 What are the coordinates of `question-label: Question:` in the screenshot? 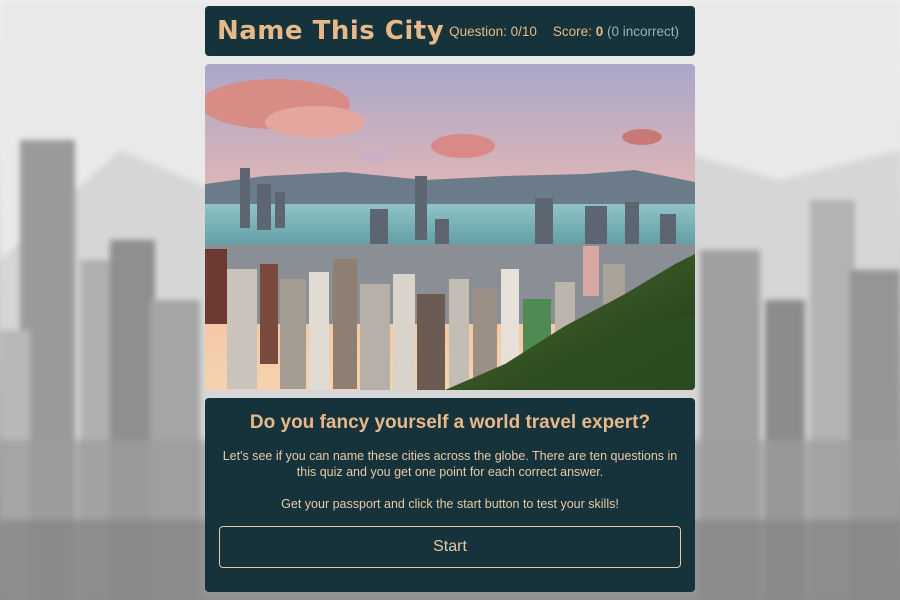 It's located at (478, 31).